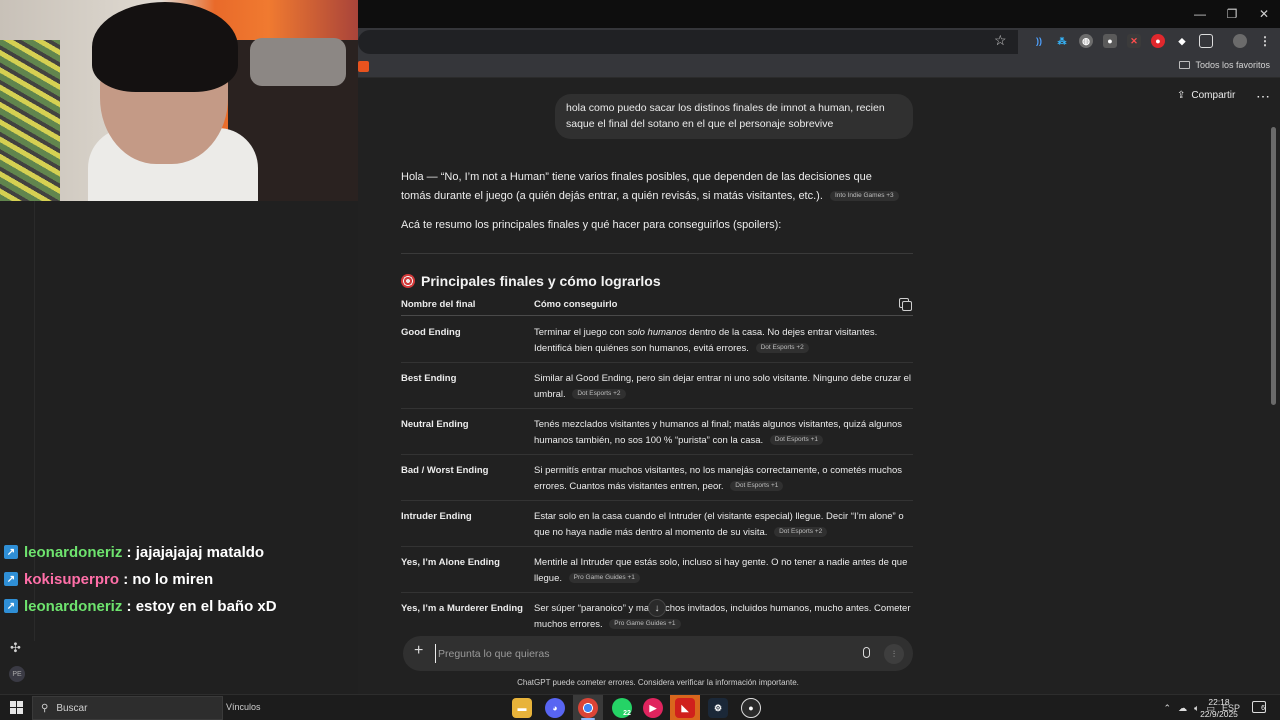  Describe the element at coordinates (73, 606) in the screenshot. I see `chat-username: leonardoneriz` at that location.